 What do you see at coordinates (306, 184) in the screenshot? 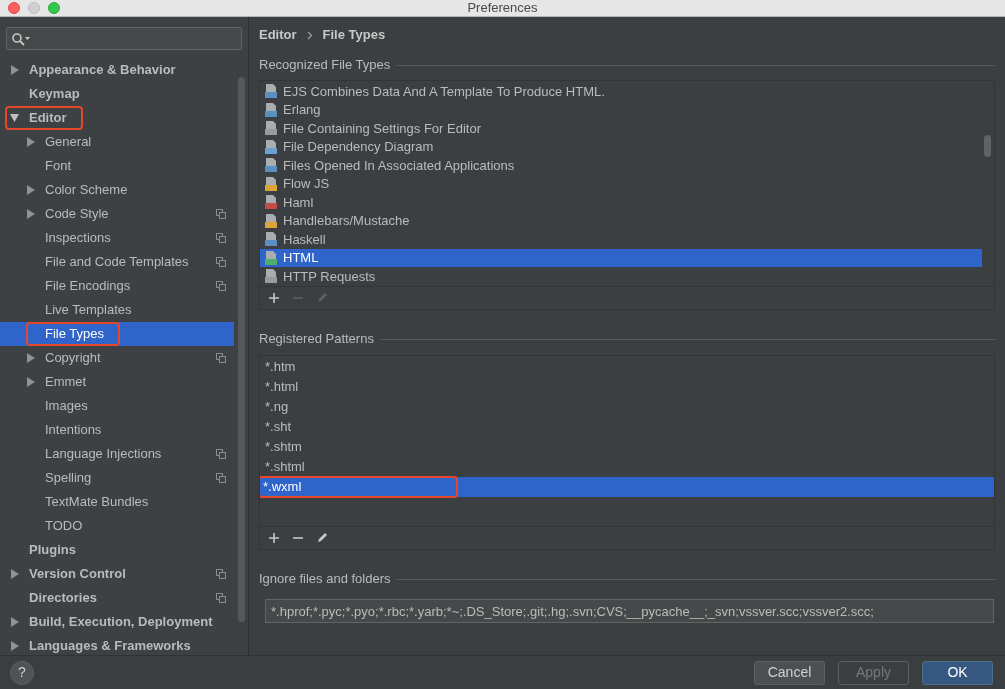
I see `file-type-item: Flow JS` at bounding box center [306, 184].